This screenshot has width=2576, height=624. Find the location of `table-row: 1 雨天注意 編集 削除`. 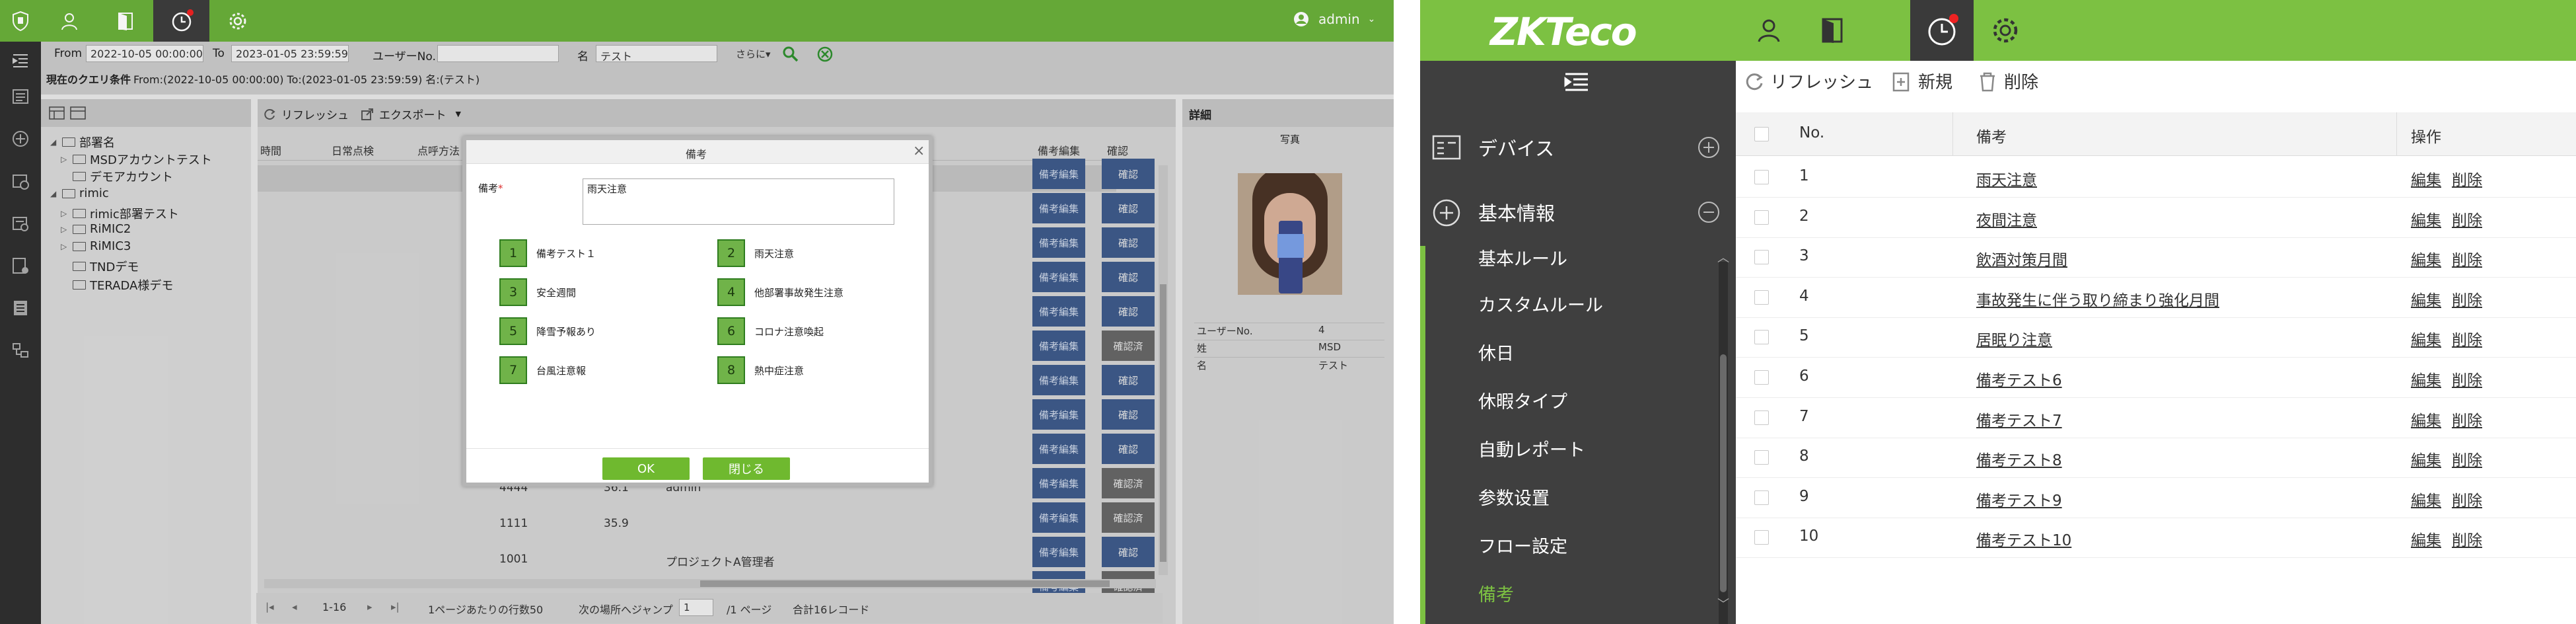

table-row: 1 雨天注意 編集 削除 is located at coordinates (2156, 177).